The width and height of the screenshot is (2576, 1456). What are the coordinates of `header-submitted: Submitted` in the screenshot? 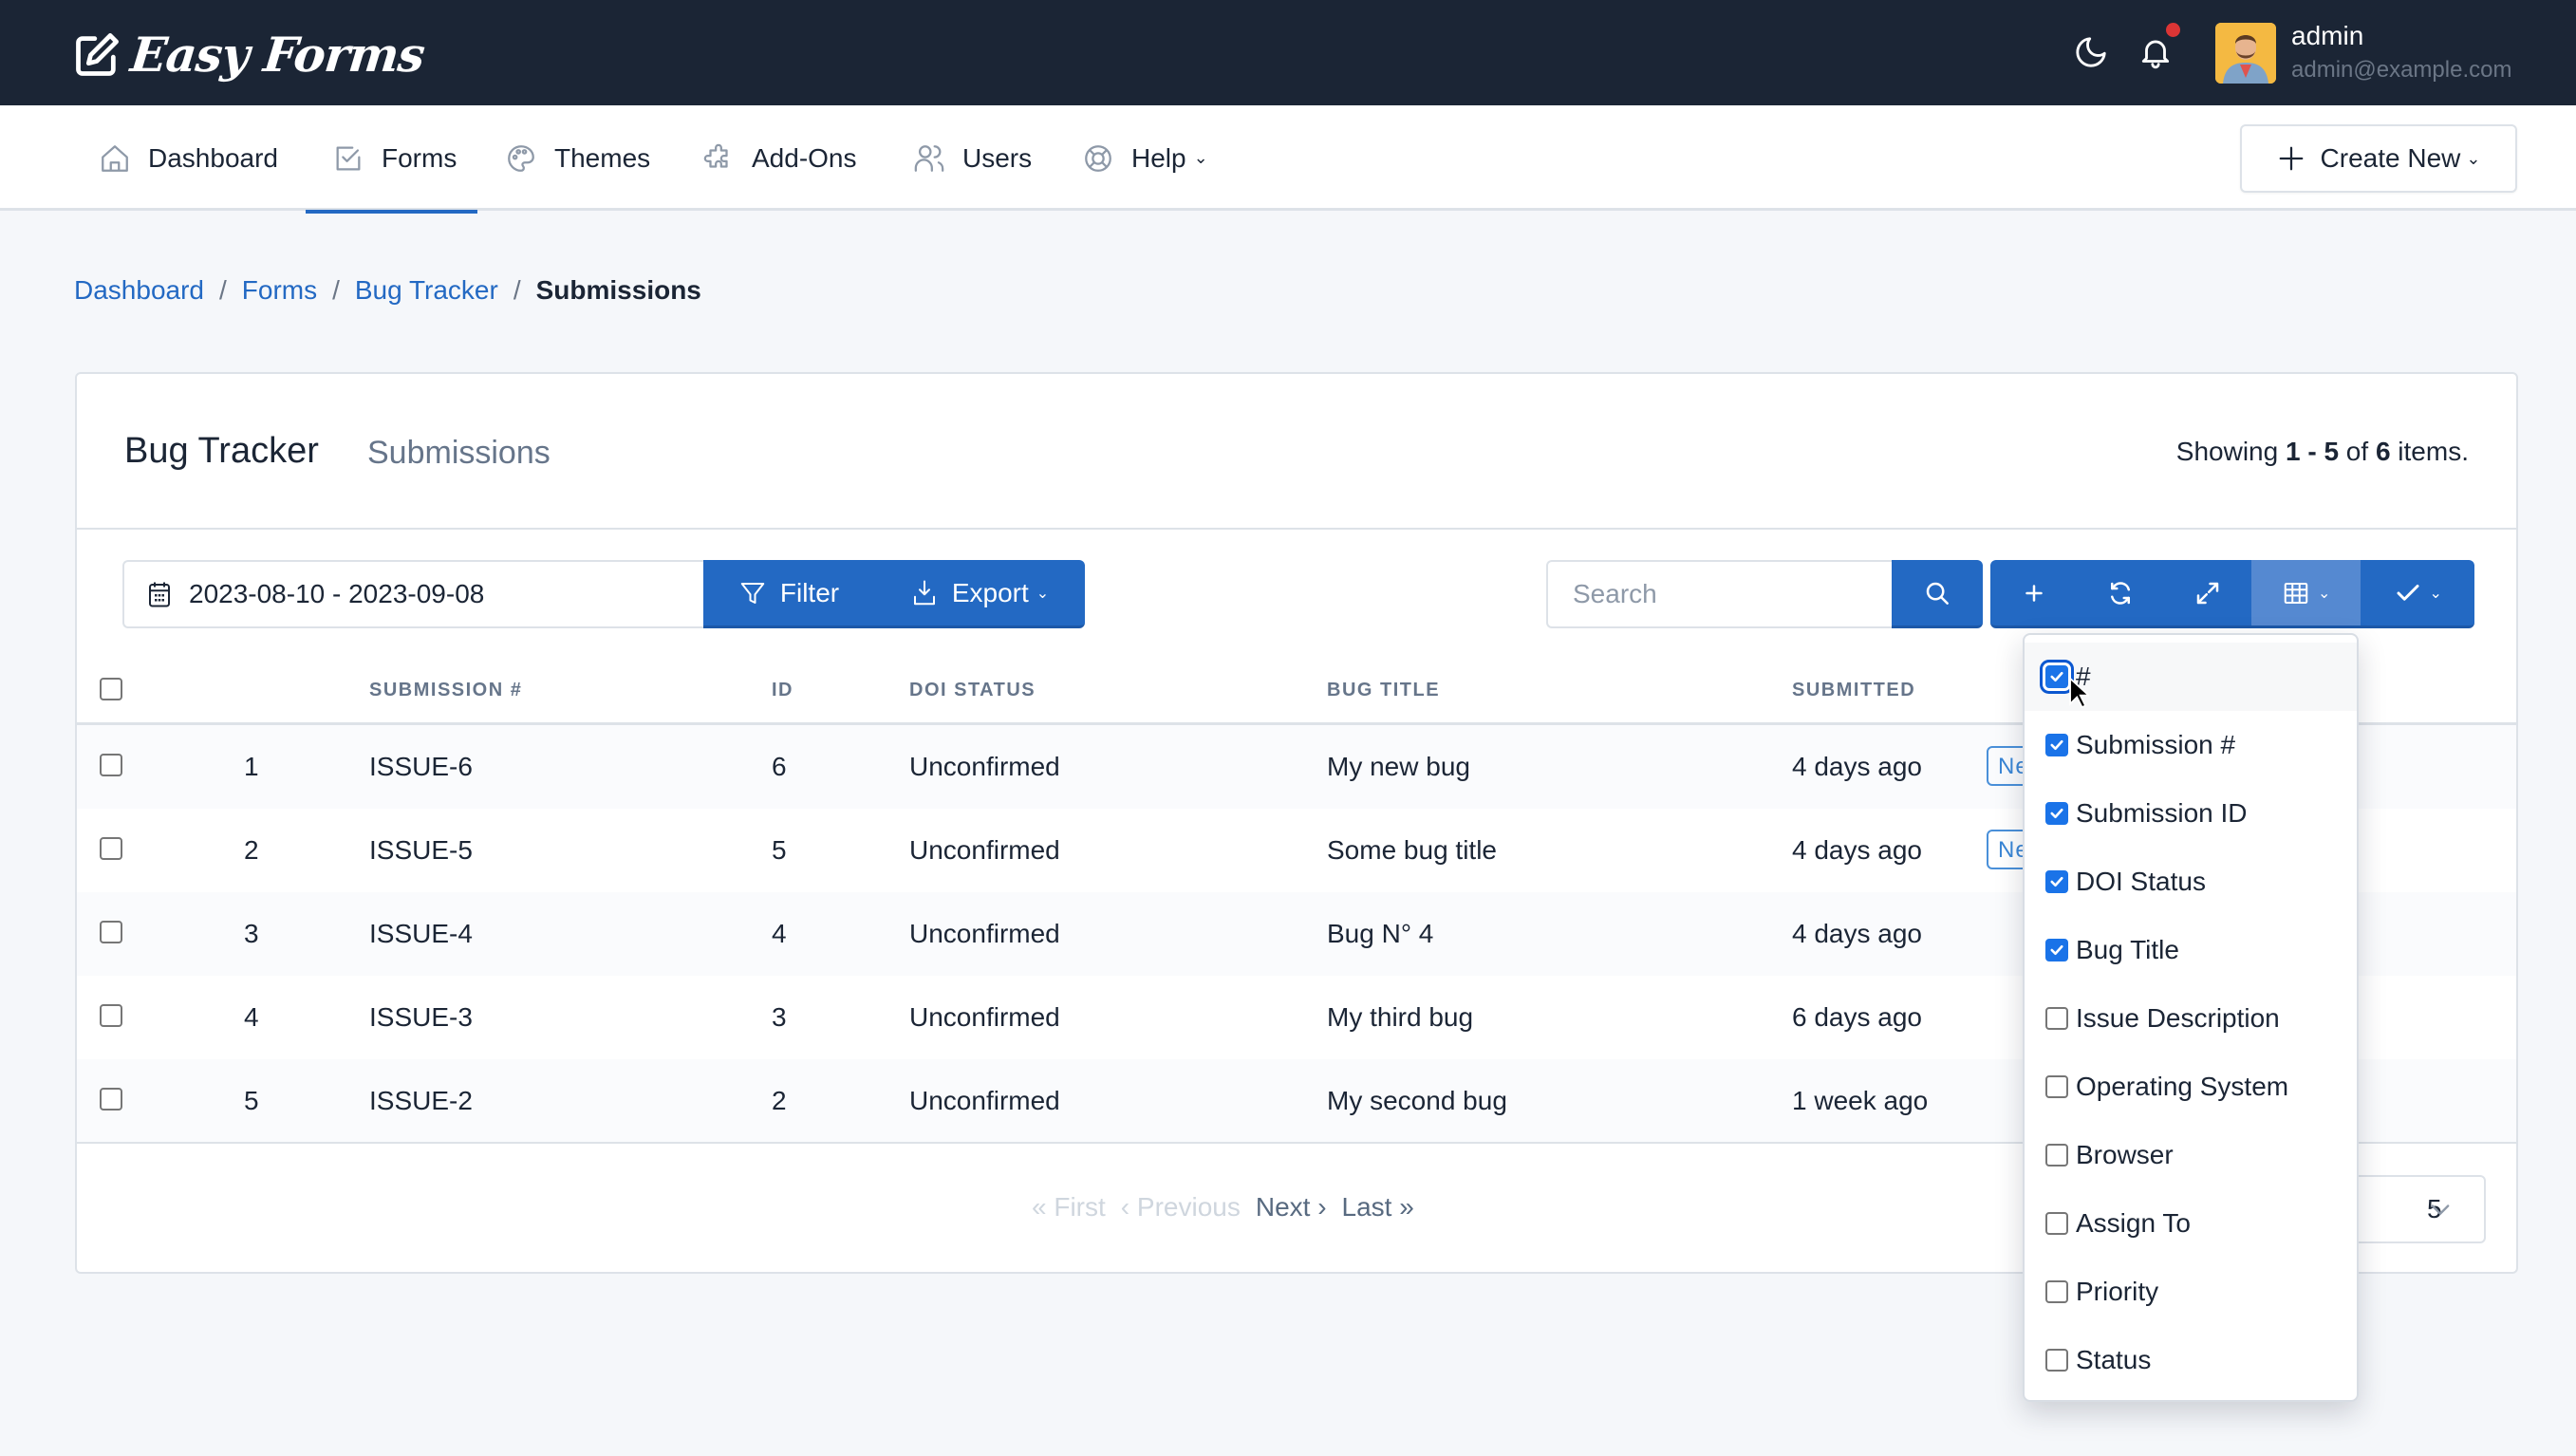 It's located at (1853, 690).